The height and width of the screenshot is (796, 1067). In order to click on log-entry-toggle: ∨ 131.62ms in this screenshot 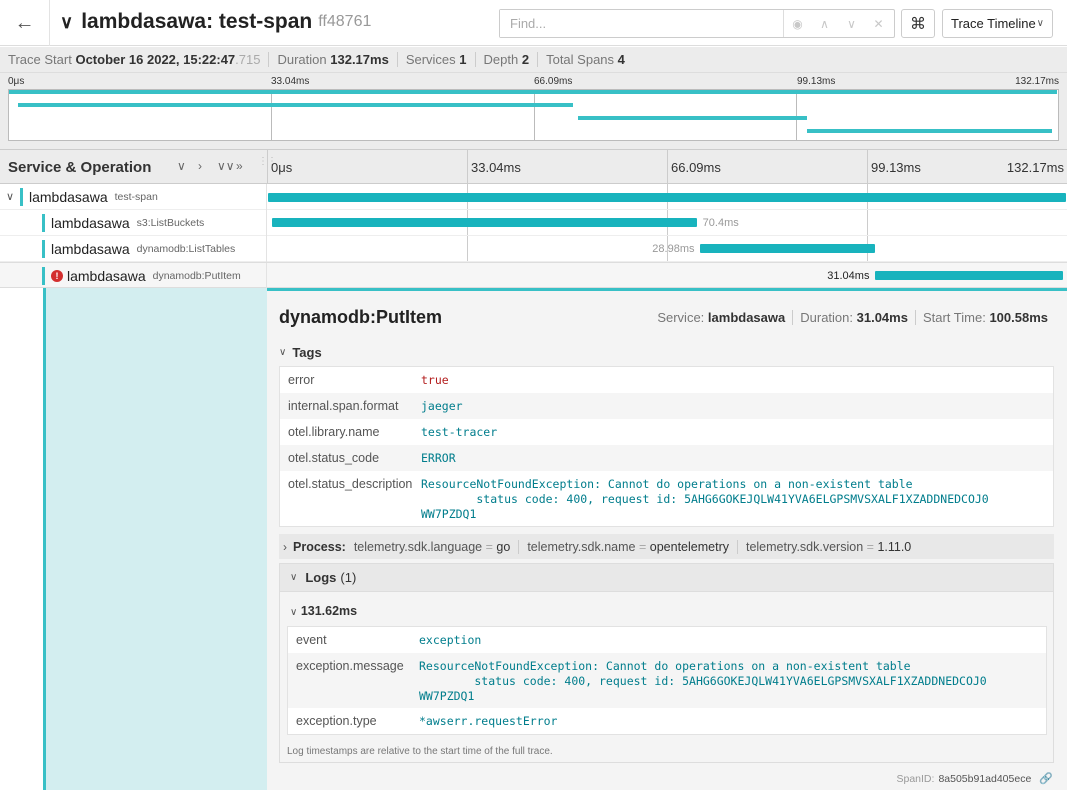, I will do `click(323, 611)`.